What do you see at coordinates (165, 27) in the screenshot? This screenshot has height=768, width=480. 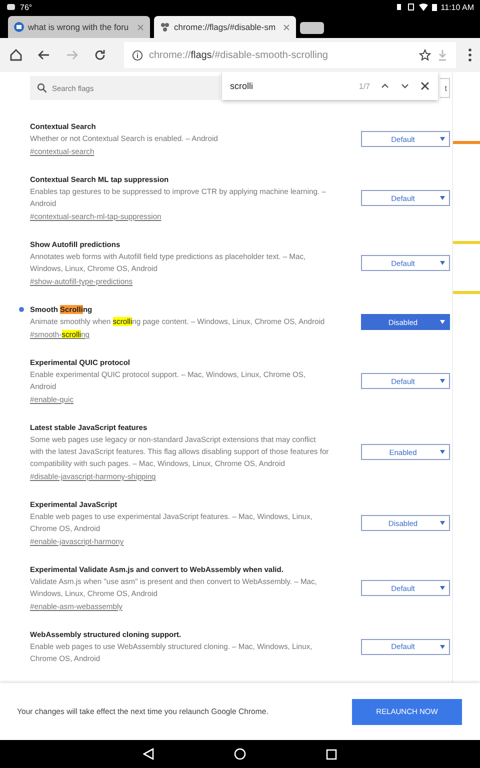 I see `flask-icon` at bounding box center [165, 27].